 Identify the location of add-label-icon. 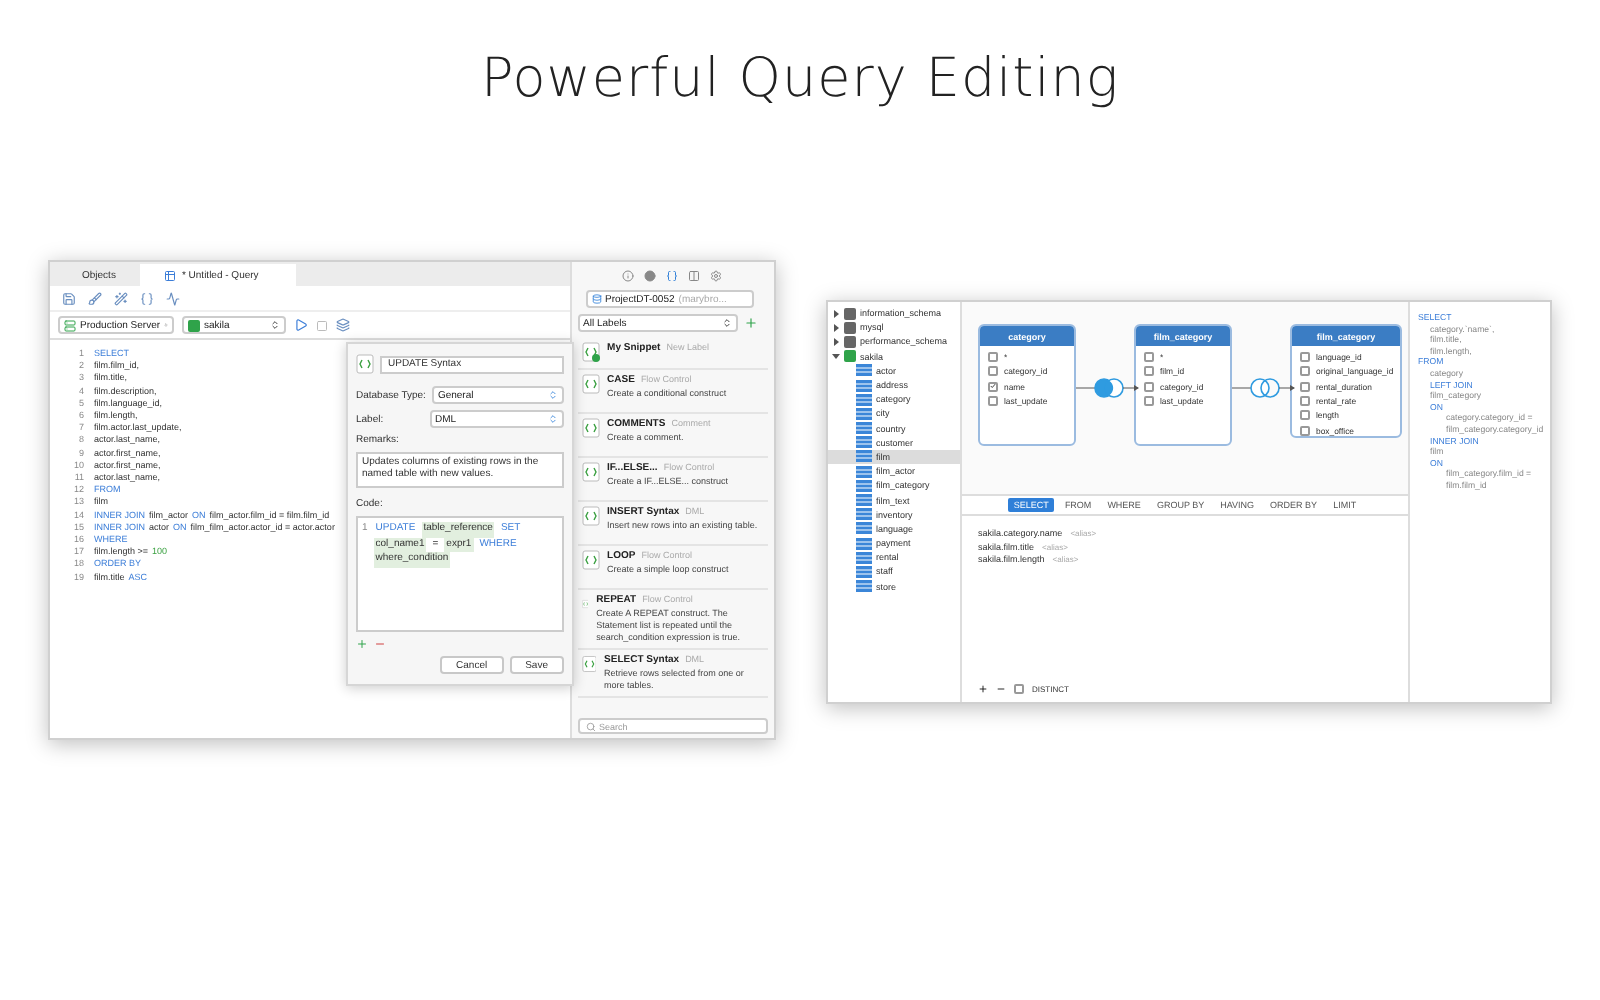
(750, 323).